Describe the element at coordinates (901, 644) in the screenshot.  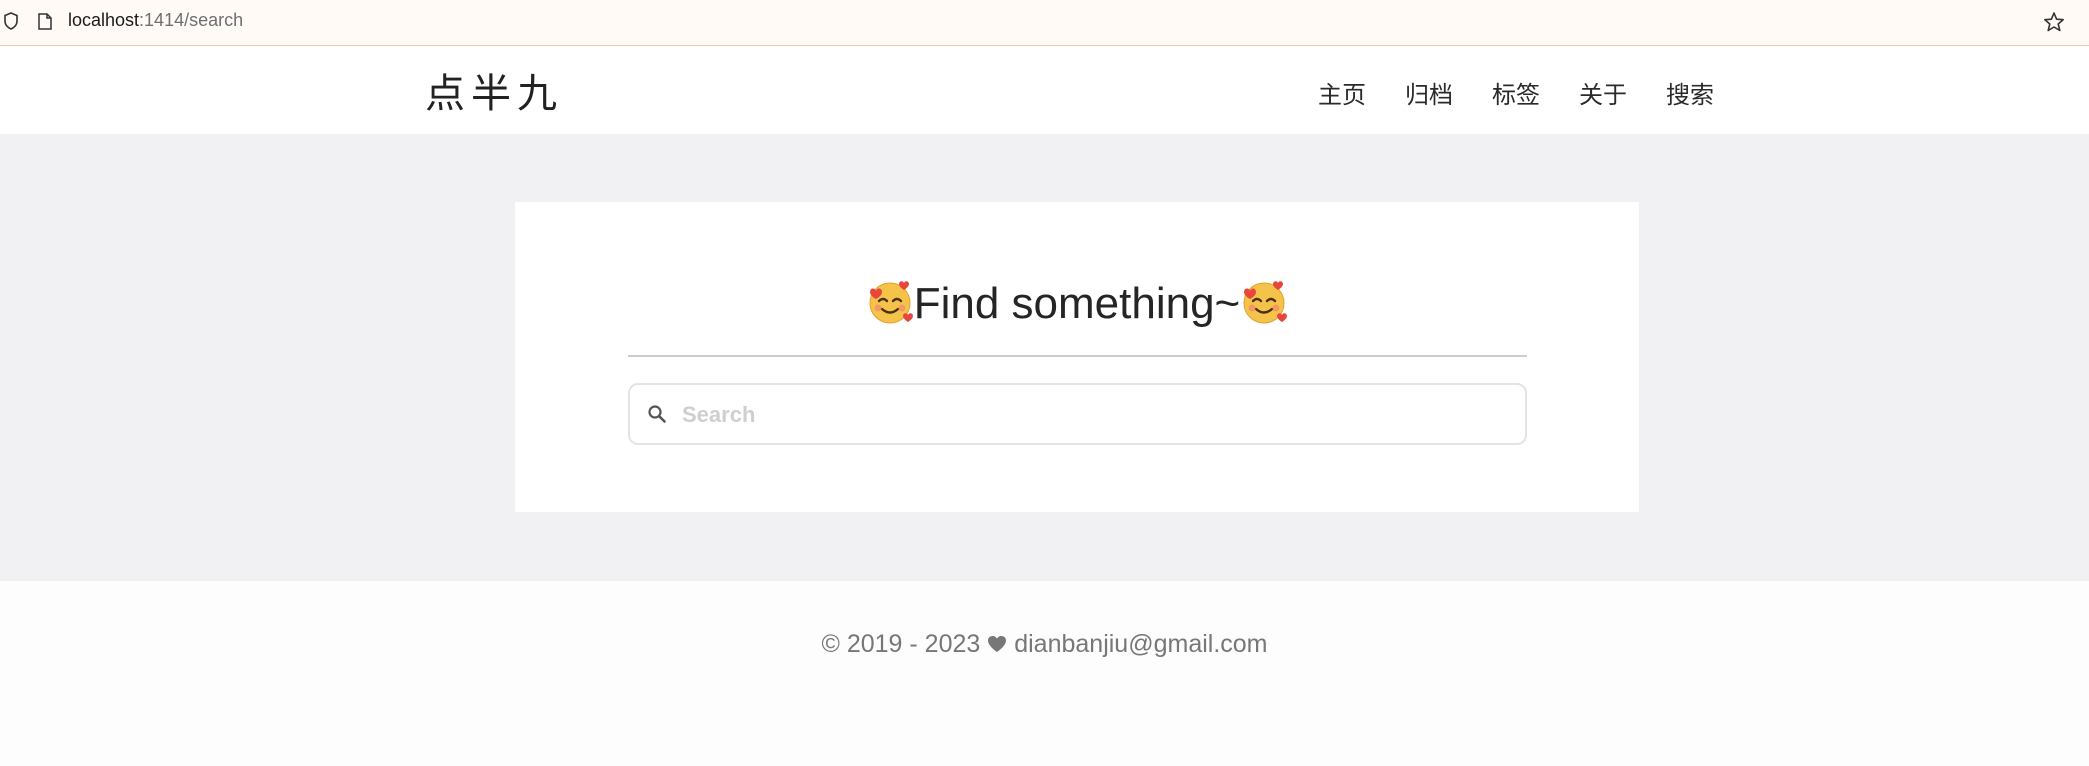
I see `copyright-text: © 2019 - 2023` at that location.